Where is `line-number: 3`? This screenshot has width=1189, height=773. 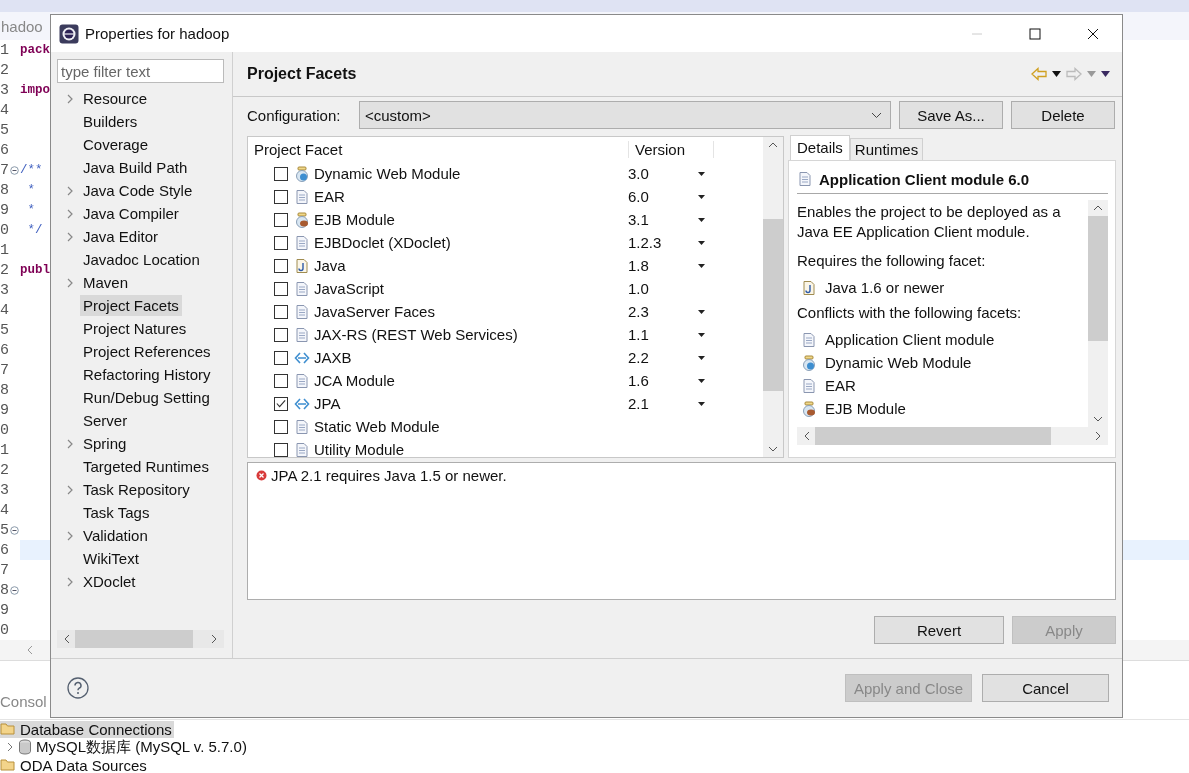 line-number: 3 is located at coordinates (5, 490).